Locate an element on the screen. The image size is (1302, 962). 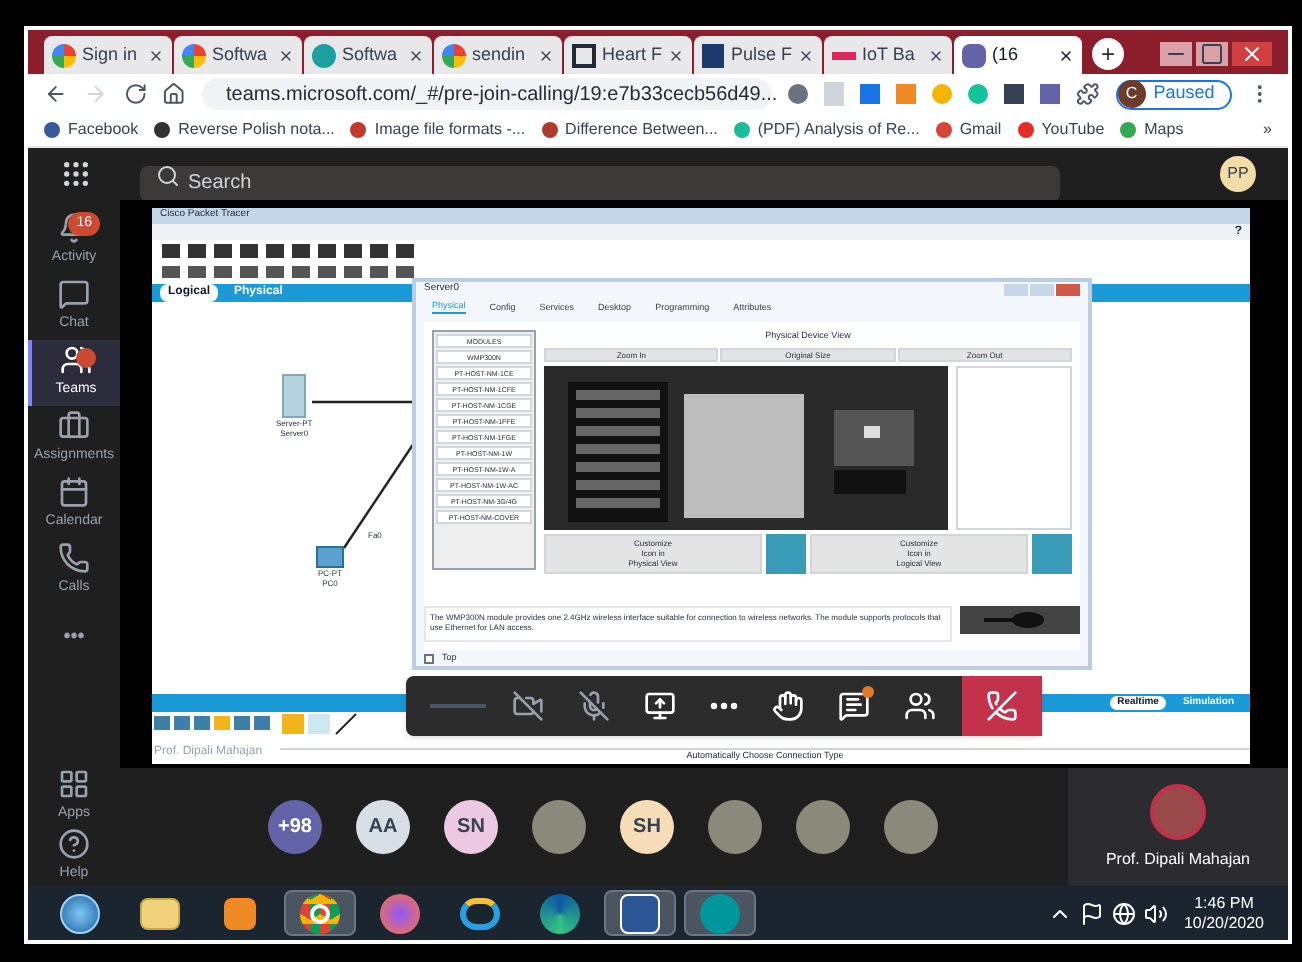
hand-icon is located at coordinates (788, 706).